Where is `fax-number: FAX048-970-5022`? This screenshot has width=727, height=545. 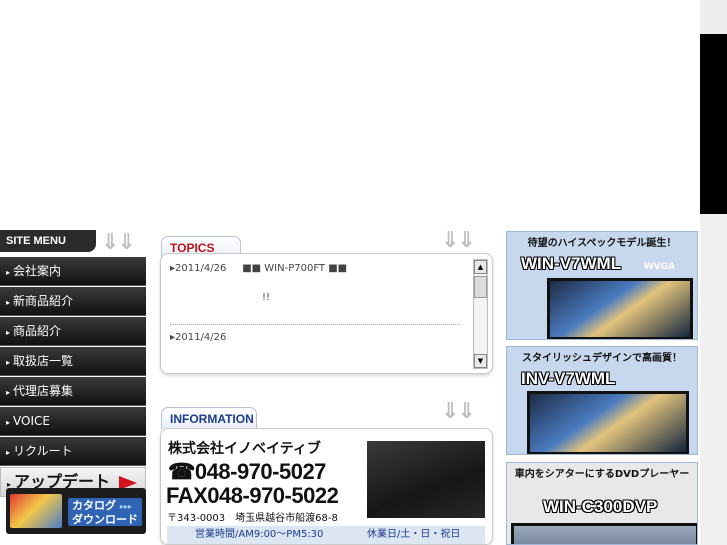
fax-number: FAX048-970-5022 is located at coordinates (252, 495).